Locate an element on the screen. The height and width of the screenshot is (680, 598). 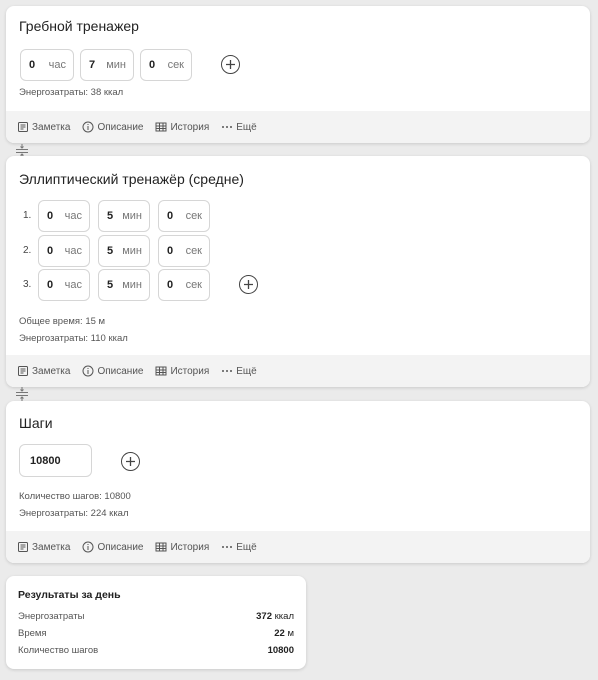
rowing-minutes-field: 7 мин is located at coordinates (107, 65).